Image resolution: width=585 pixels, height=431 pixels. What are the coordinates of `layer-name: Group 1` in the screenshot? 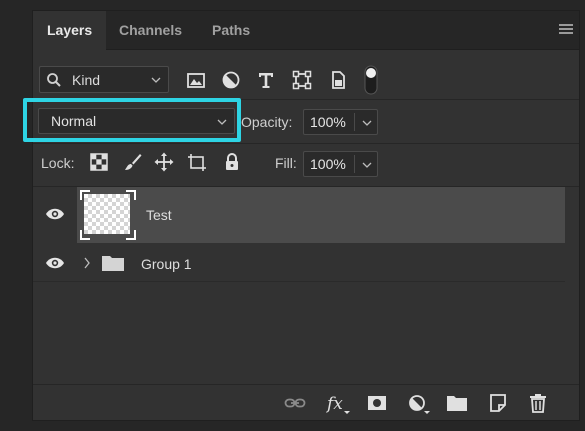 It's located at (166, 264).